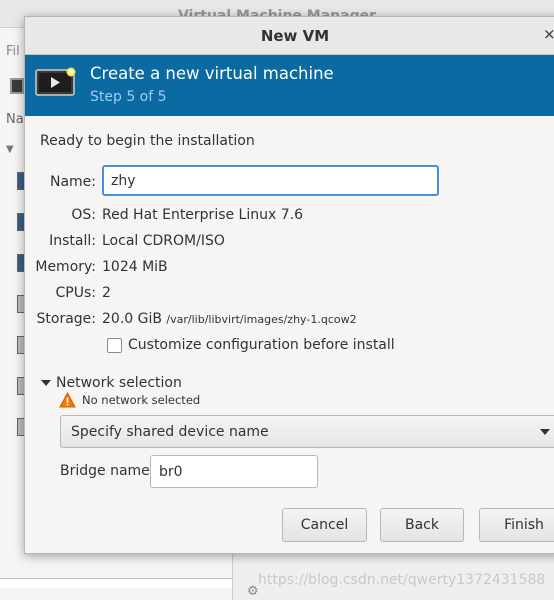 Image resolution: width=554 pixels, height=600 pixels. What do you see at coordinates (270, 180) in the screenshot?
I see `name-input` at bounding box center [270, 180].